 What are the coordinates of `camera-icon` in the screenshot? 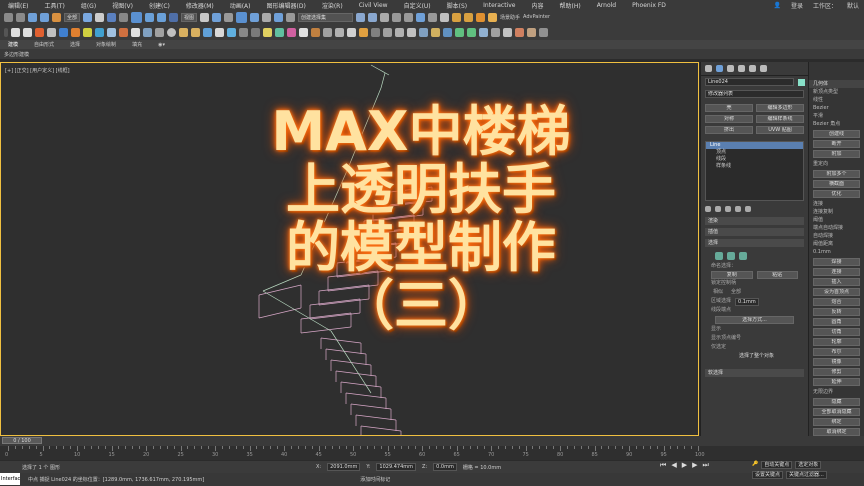 It's located at (255, 32).